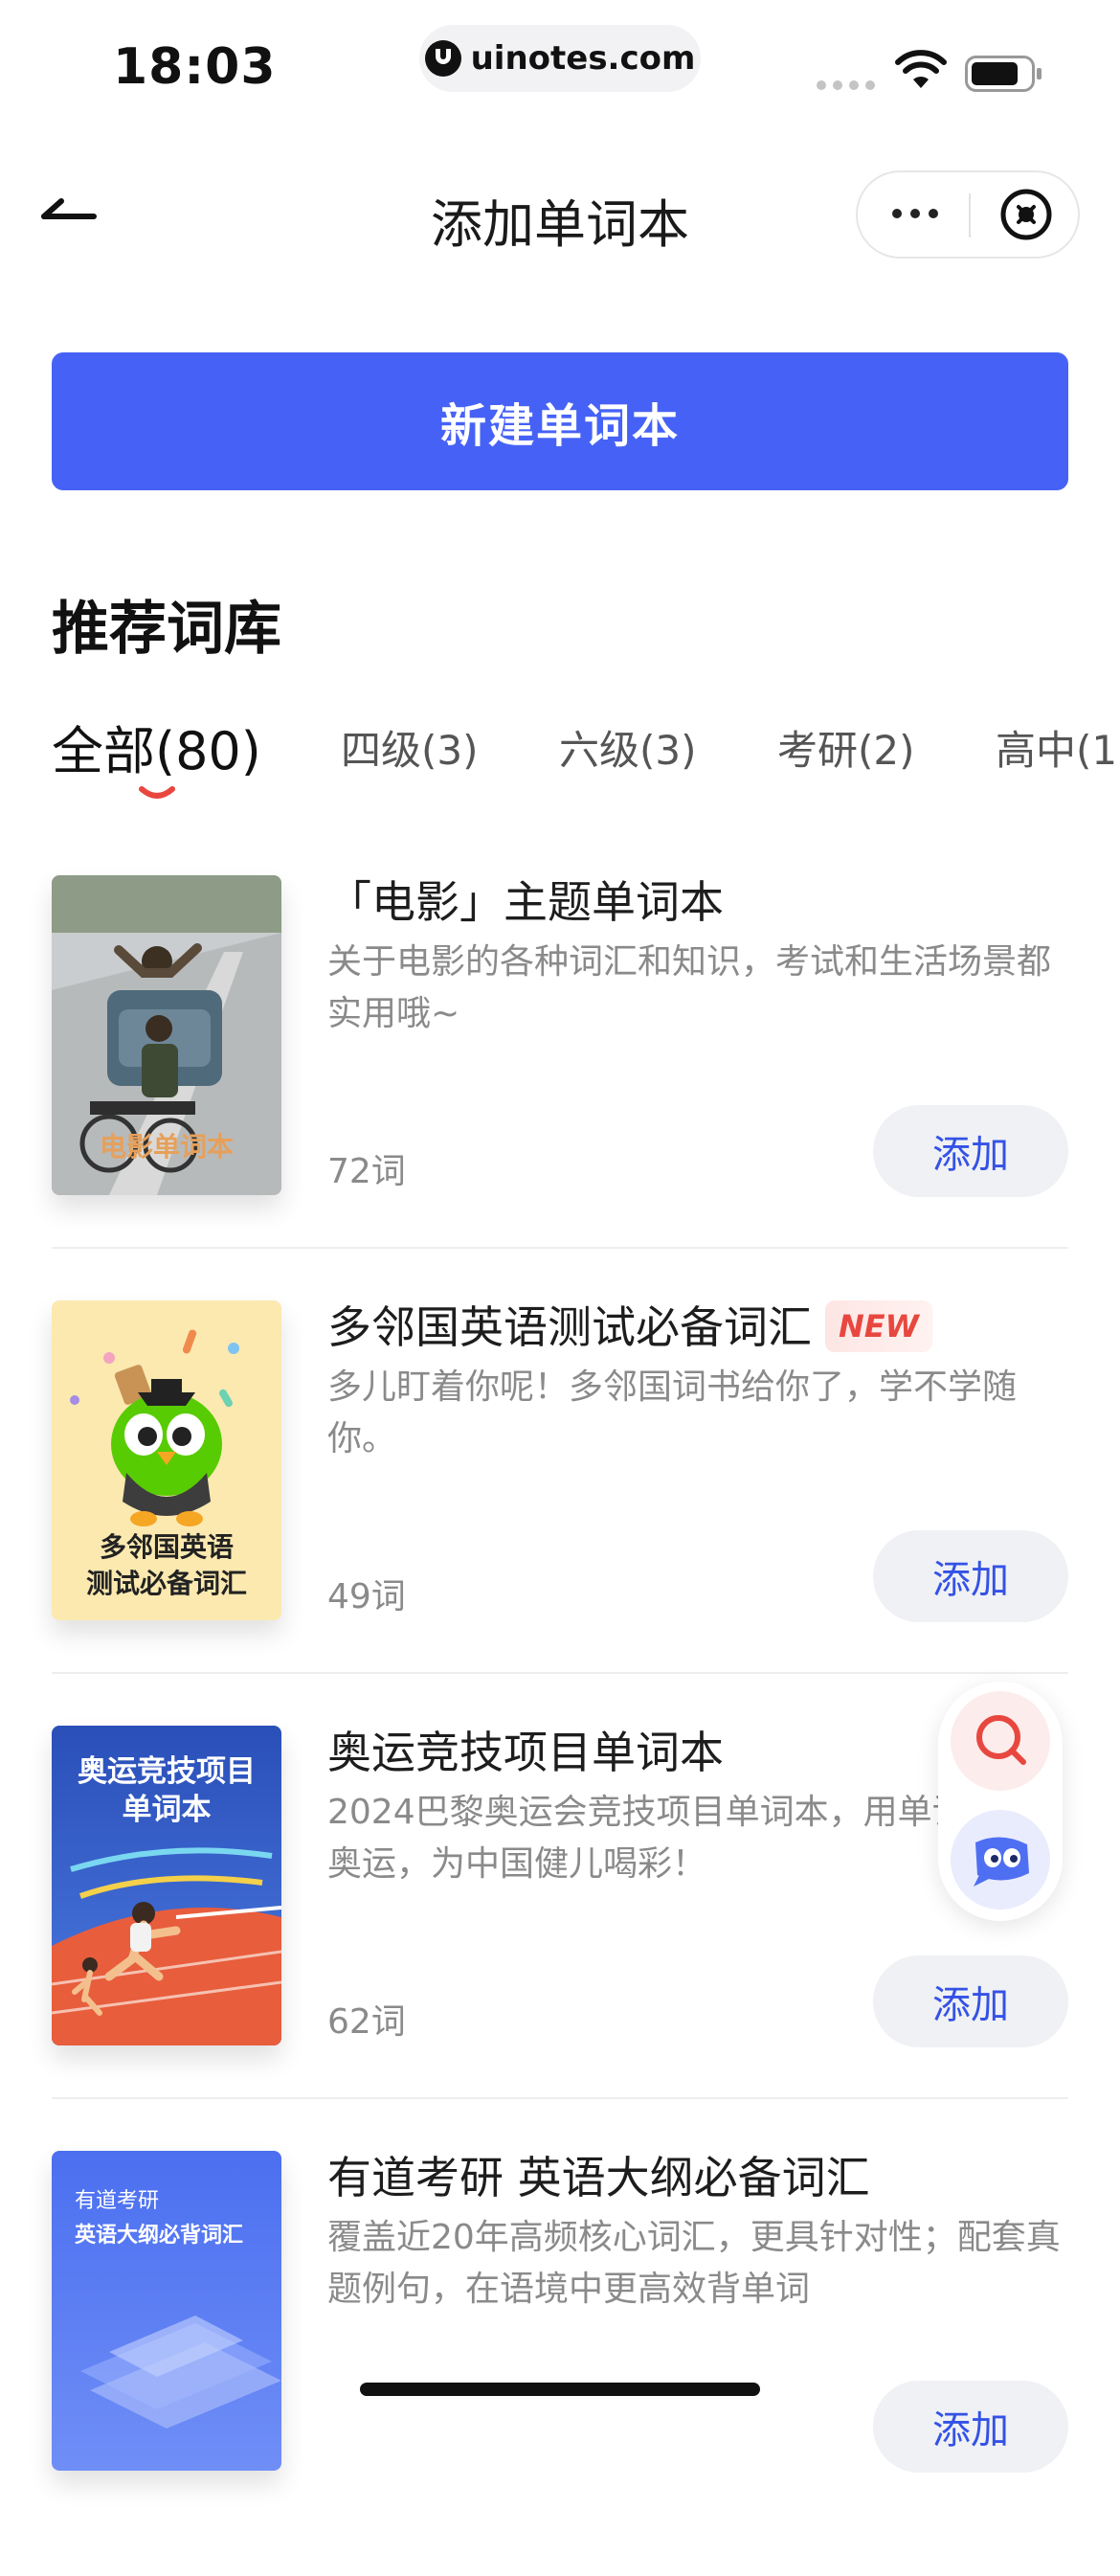 The image size is (1120, 2576). Describe the element at coordinates (167, 1547) in the screenshot. I see `cover-title-line-1: 多邻国英语` at that location.